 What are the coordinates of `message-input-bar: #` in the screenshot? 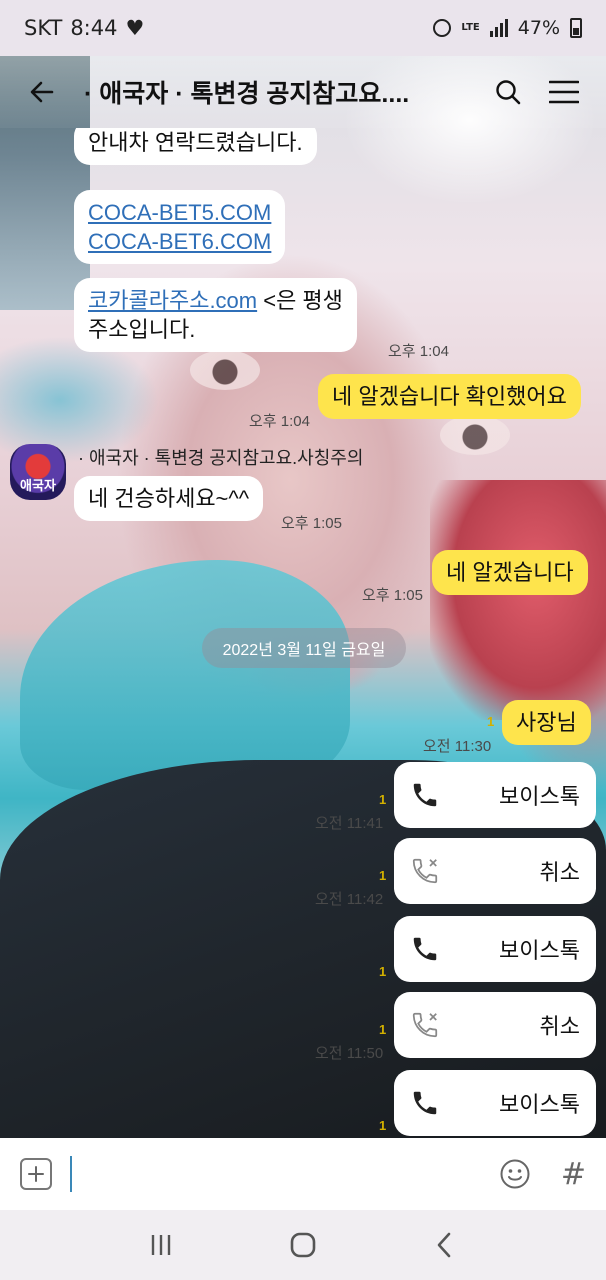 It's located at (303, 1174).